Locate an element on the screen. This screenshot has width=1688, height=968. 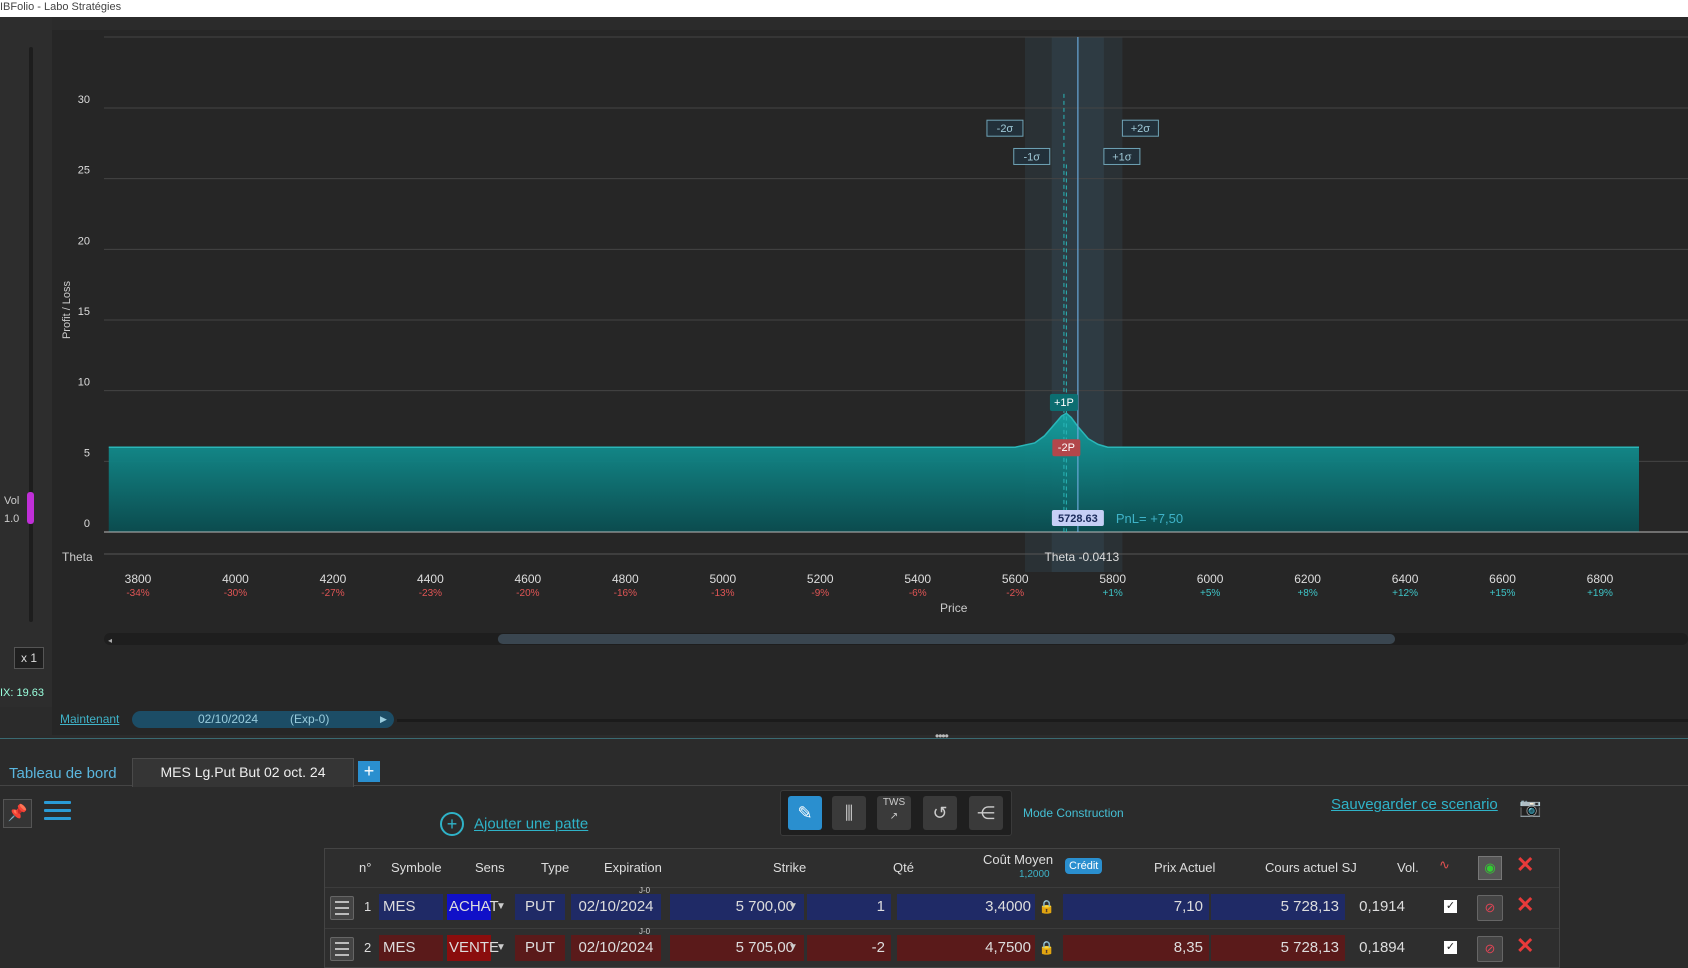
pnl-line is located at coordinates (873, 430).